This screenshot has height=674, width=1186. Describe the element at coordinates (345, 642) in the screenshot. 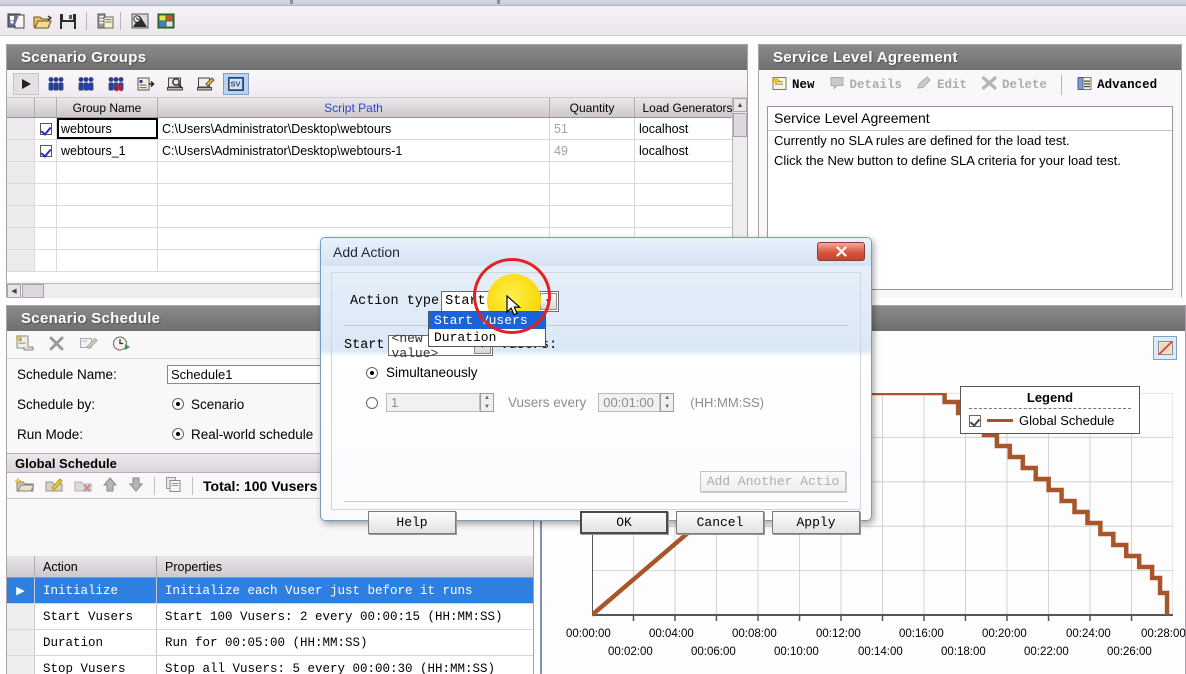

I see `cell-properties: Run for 00:05:00 (HH:MM:SS)` at that location.